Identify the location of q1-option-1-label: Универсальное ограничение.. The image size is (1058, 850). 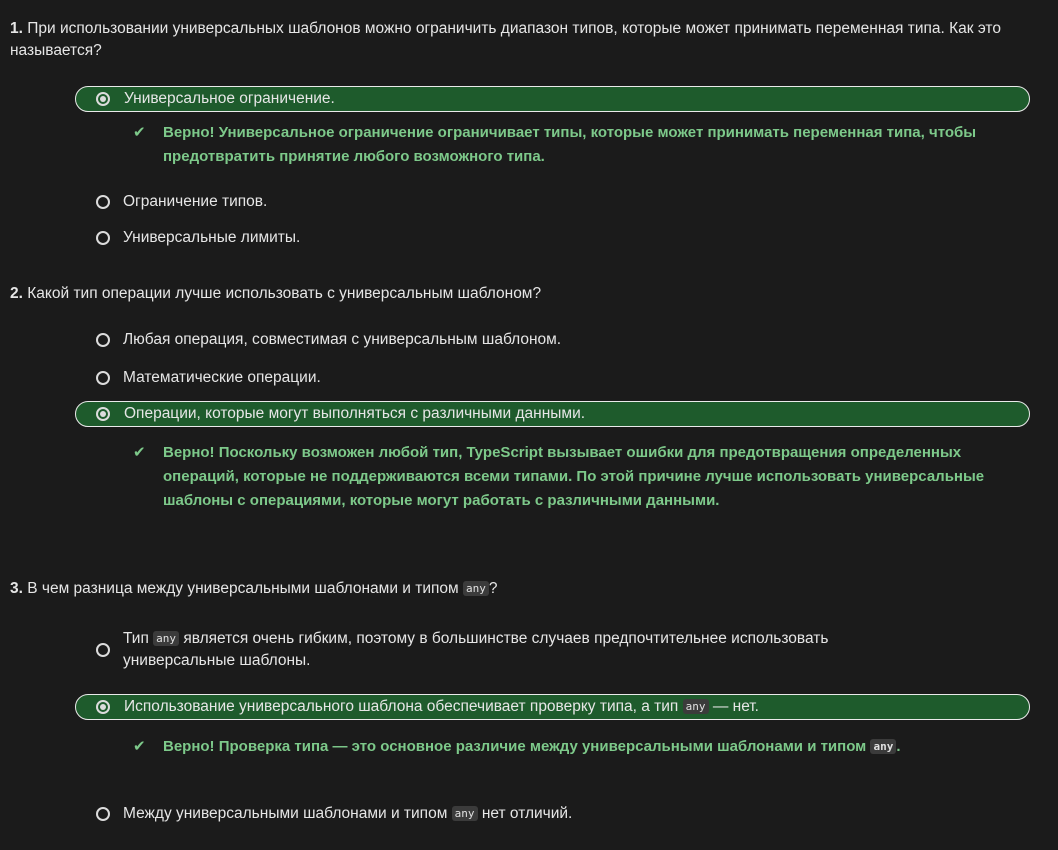
(229, 98).